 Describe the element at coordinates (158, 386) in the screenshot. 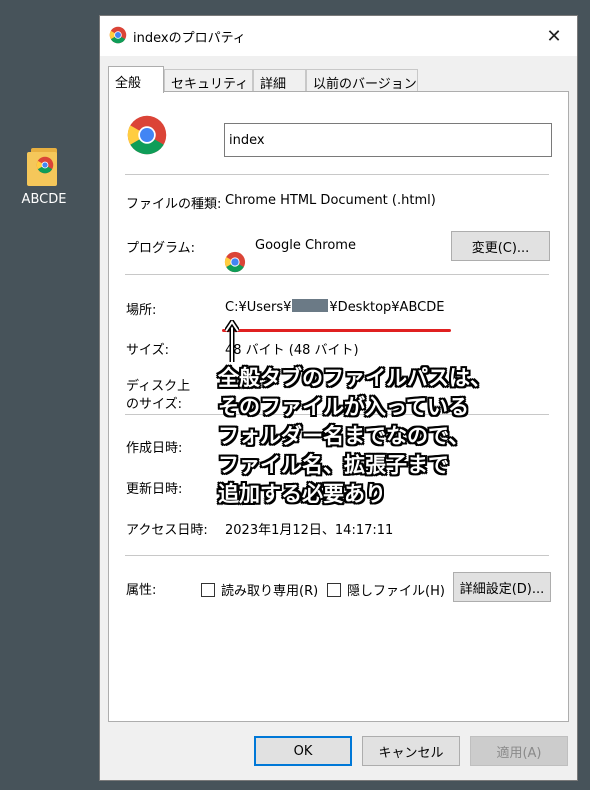

I see `size-on-disk-label-1: ディスク上` at that location.